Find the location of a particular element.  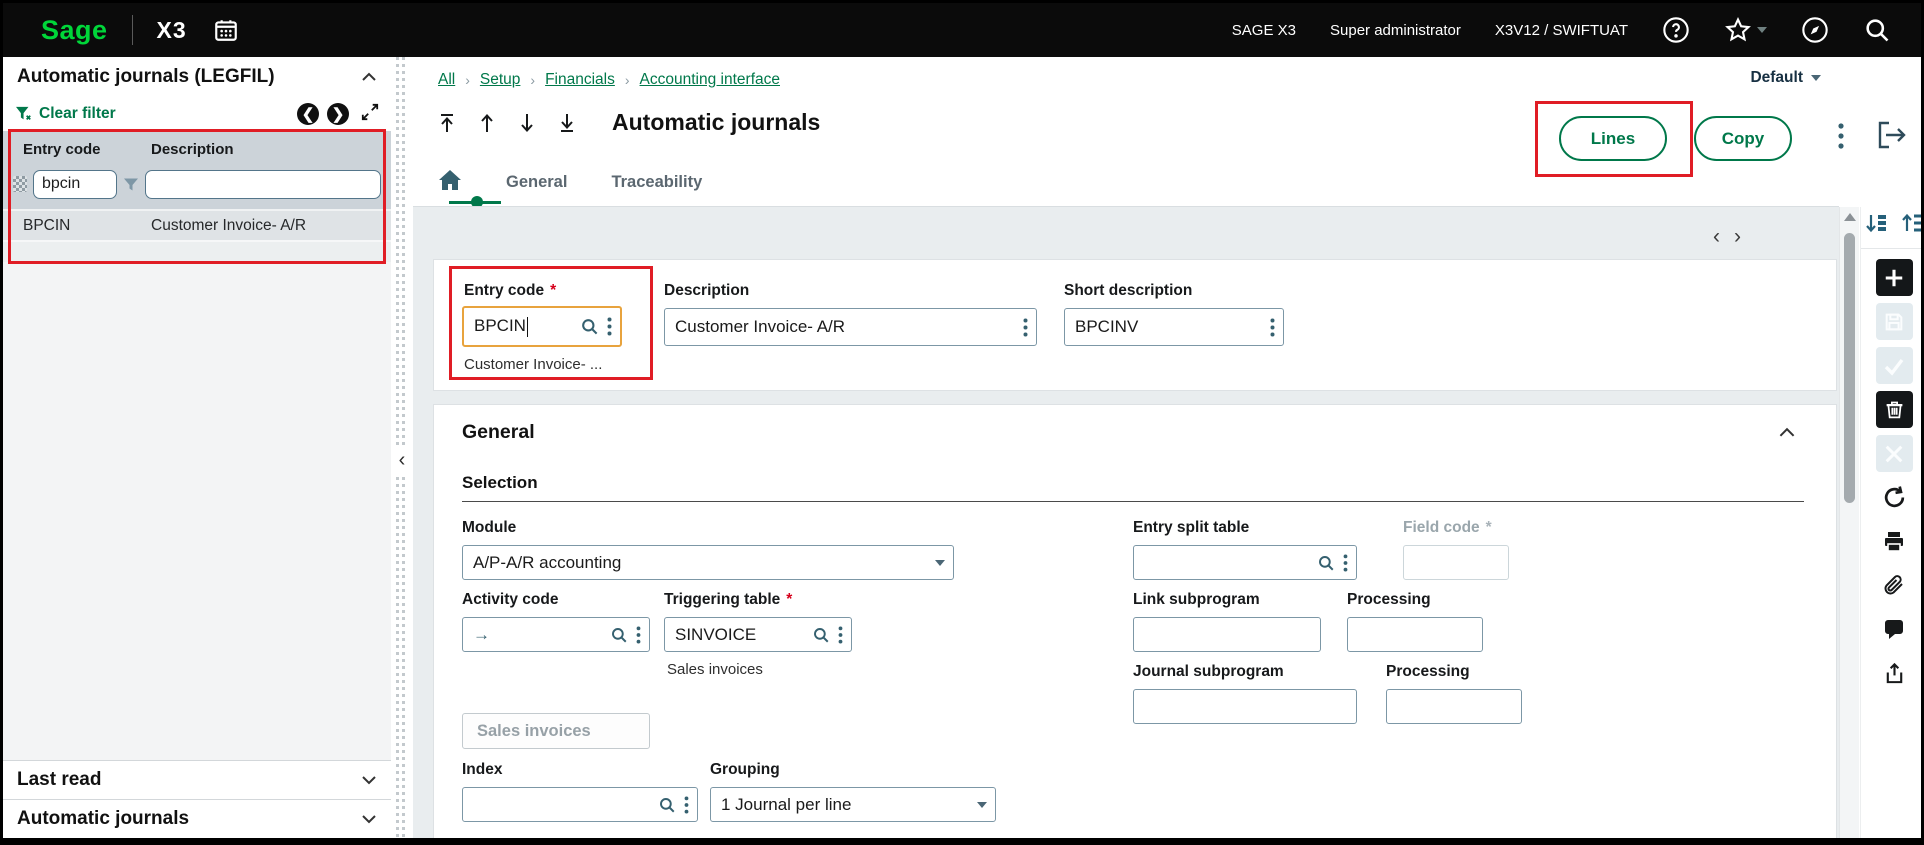

search-icon is located at coordinates (1877, 30).